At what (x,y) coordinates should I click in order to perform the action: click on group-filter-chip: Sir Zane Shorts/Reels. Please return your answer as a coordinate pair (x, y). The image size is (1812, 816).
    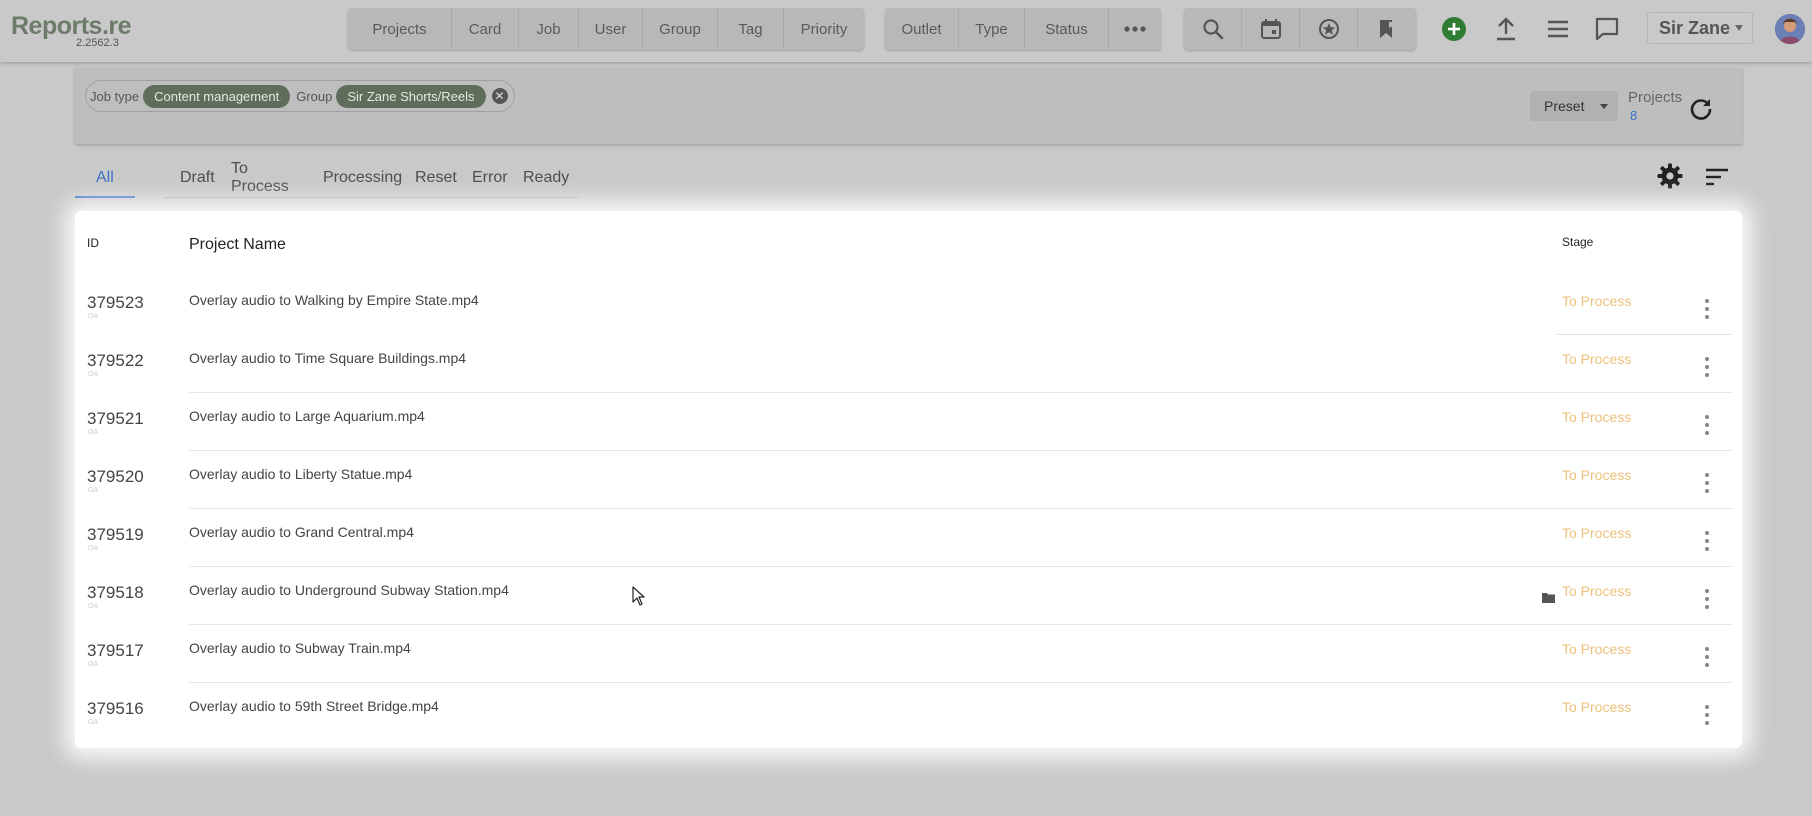
    Looking at the image, I should click on (411, 96).